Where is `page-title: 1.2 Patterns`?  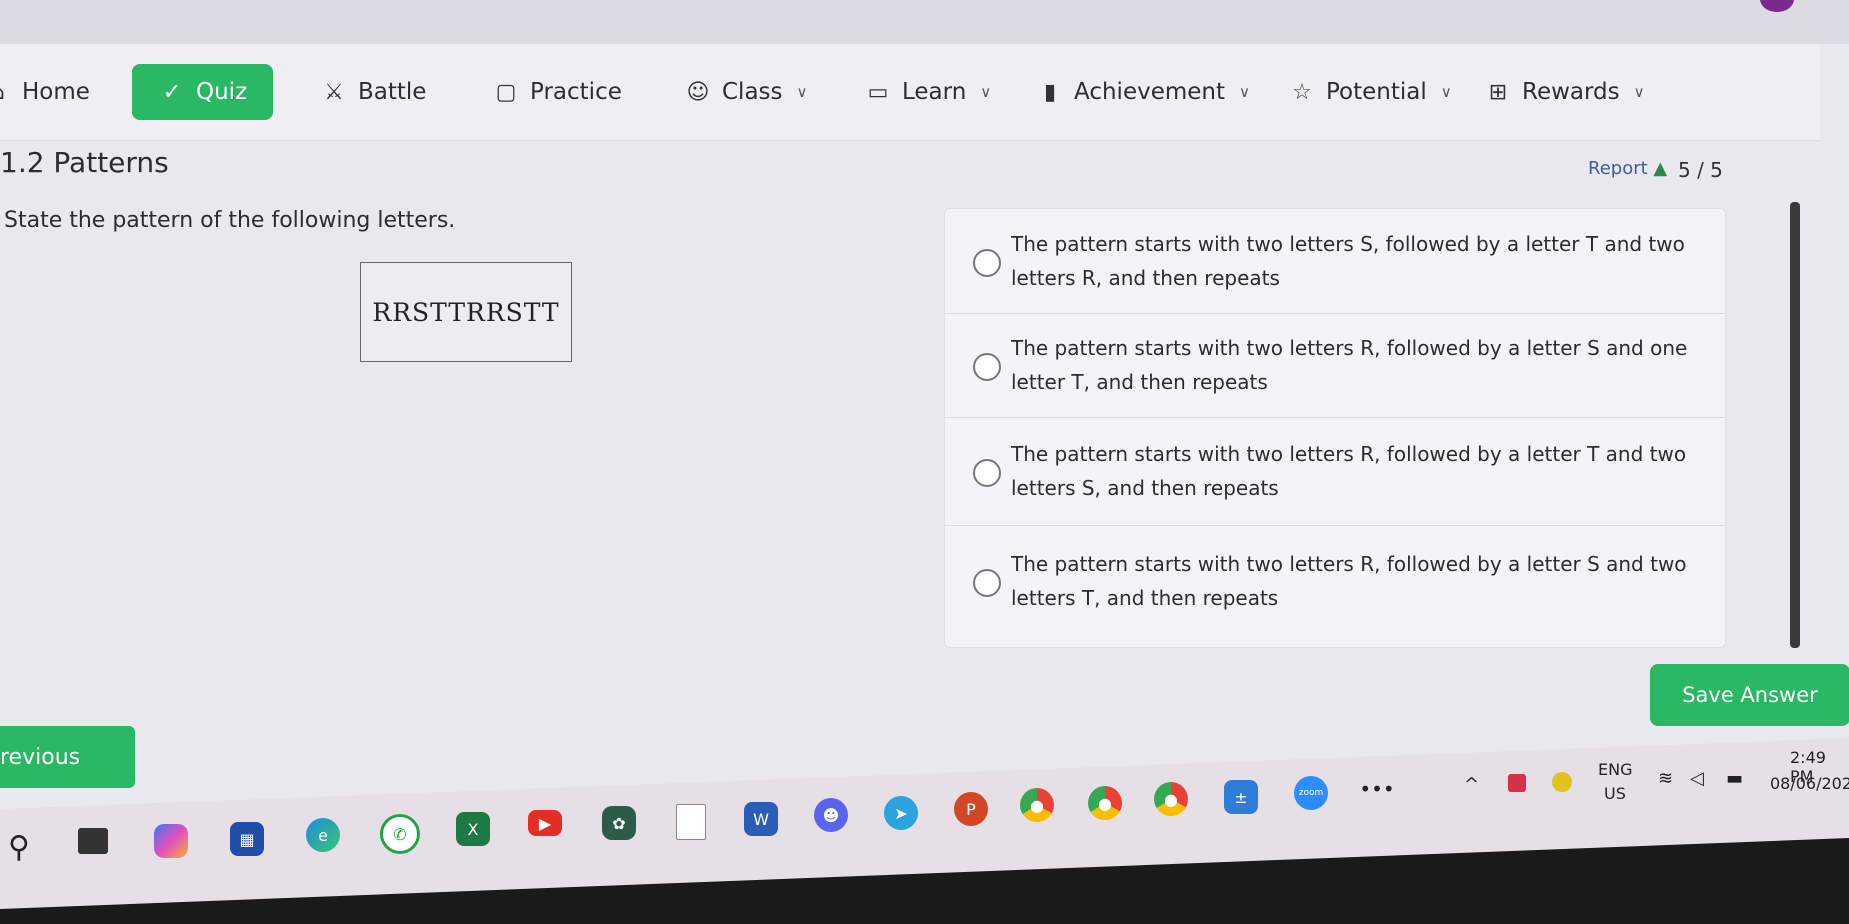
page-title: 1.2 Patterns is located at coordinates (84, 162).